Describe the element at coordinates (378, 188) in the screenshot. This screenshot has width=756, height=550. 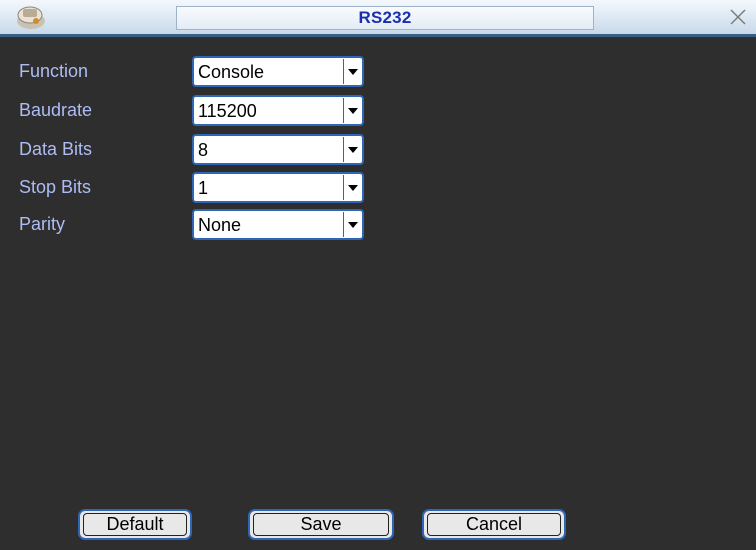
I see `stop-bits-row: Stop Bits 1` at that location.